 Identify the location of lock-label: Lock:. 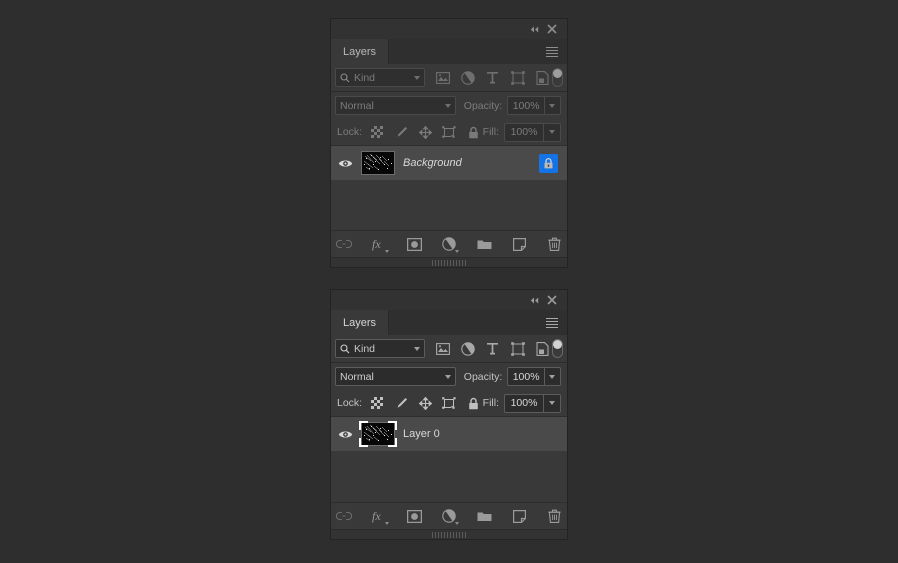
(350, 403).